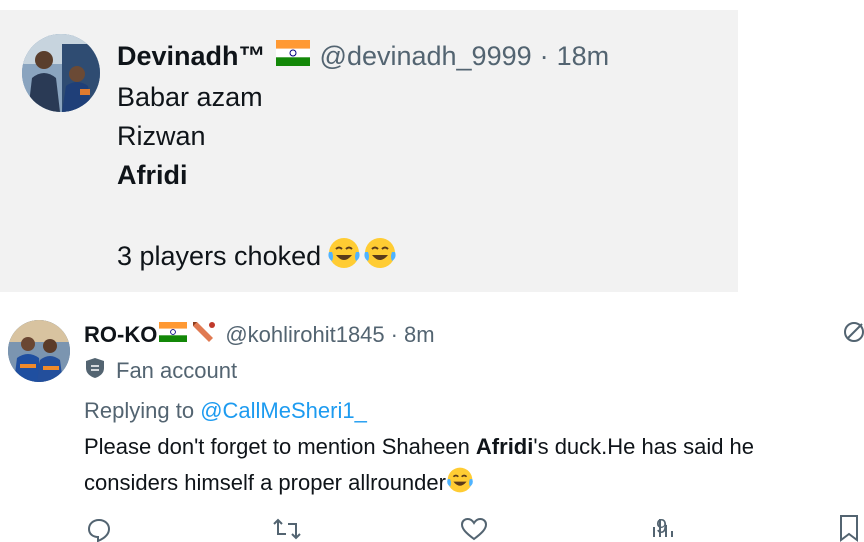  I want to click on views-button: 9, so click(661, 527).